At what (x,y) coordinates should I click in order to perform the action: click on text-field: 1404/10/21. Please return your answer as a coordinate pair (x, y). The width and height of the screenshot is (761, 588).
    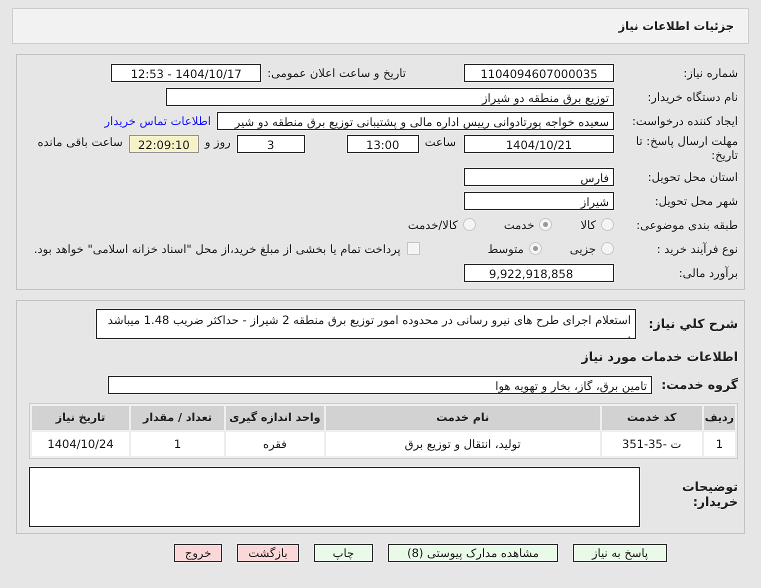
    Looking at the image, I should click on (539, 144).